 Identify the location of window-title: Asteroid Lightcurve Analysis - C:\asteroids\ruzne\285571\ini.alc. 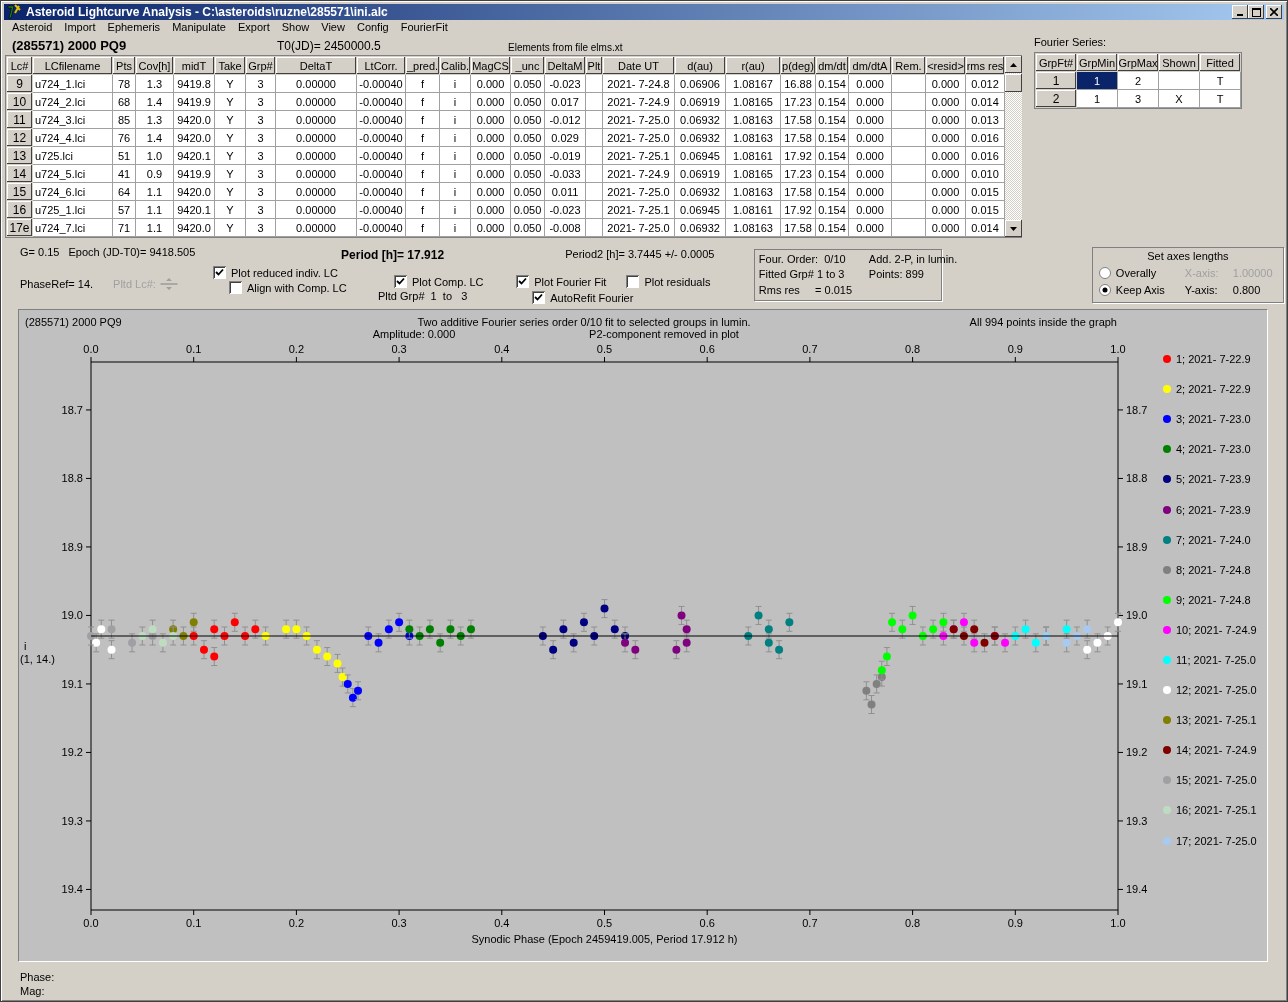
(207, 12).